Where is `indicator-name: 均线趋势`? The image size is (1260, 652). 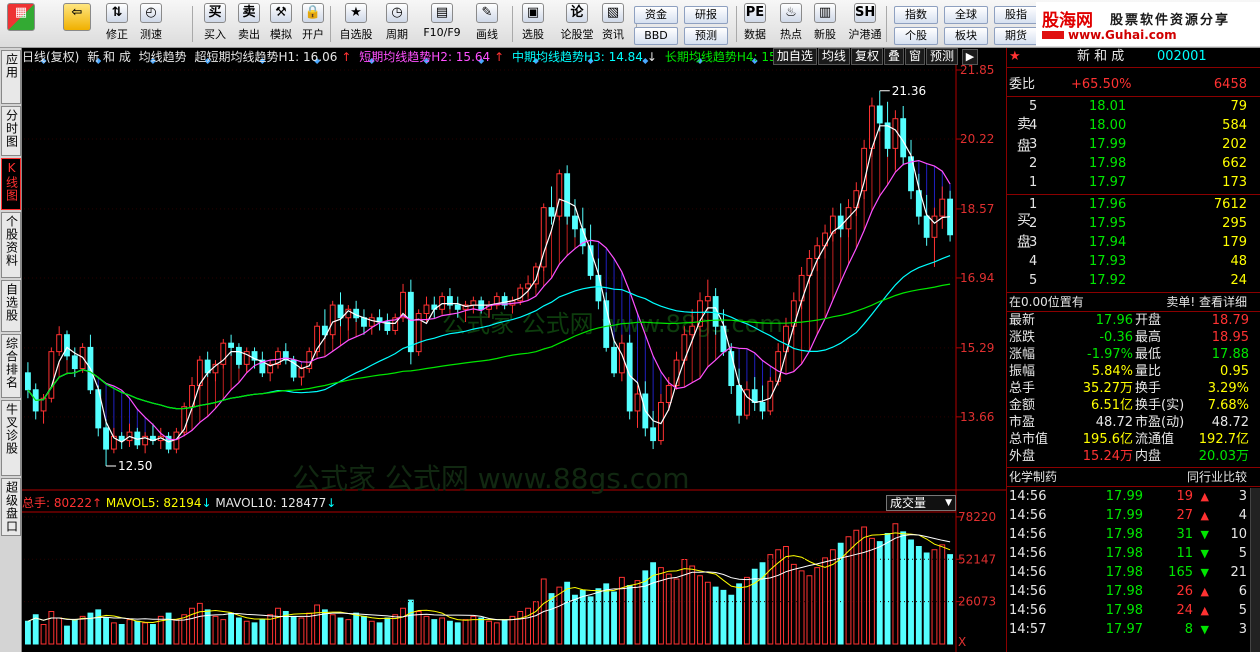 indicator-name: 均线趋势 is located at coordinates (163, 57).